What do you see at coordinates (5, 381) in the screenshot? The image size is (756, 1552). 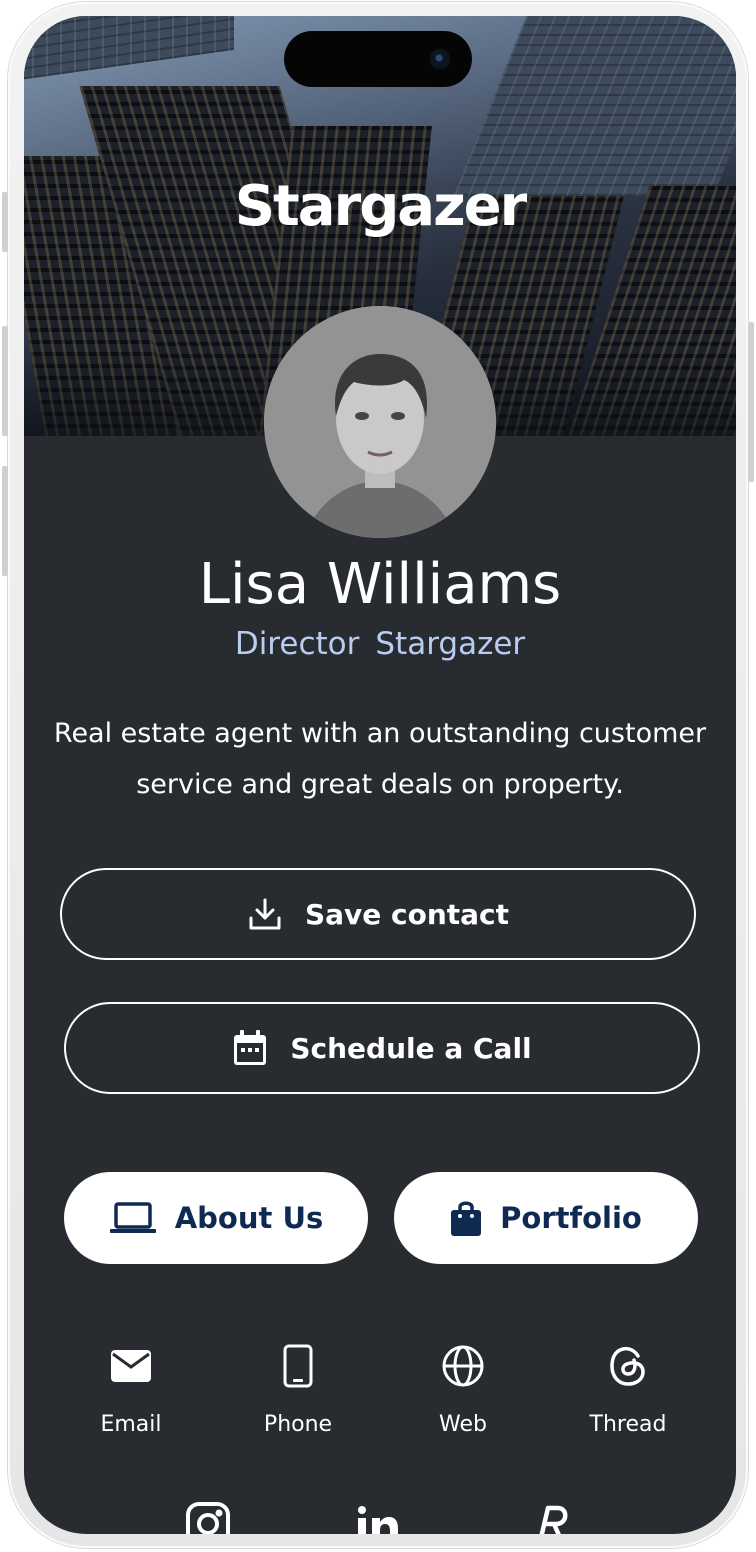 I see `volume-up-button` at bounding box center [5, 381].